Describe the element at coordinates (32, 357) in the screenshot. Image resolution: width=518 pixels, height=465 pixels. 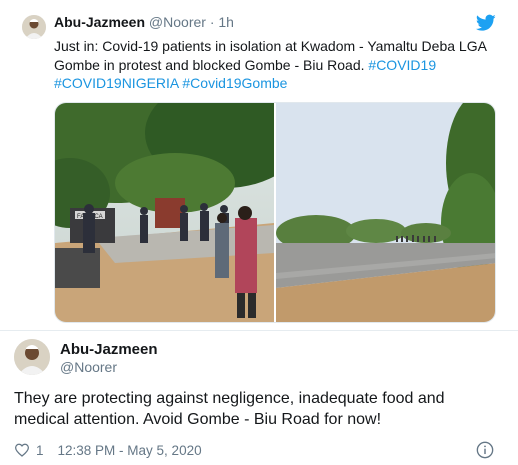
I see `main-avatar` at that location.